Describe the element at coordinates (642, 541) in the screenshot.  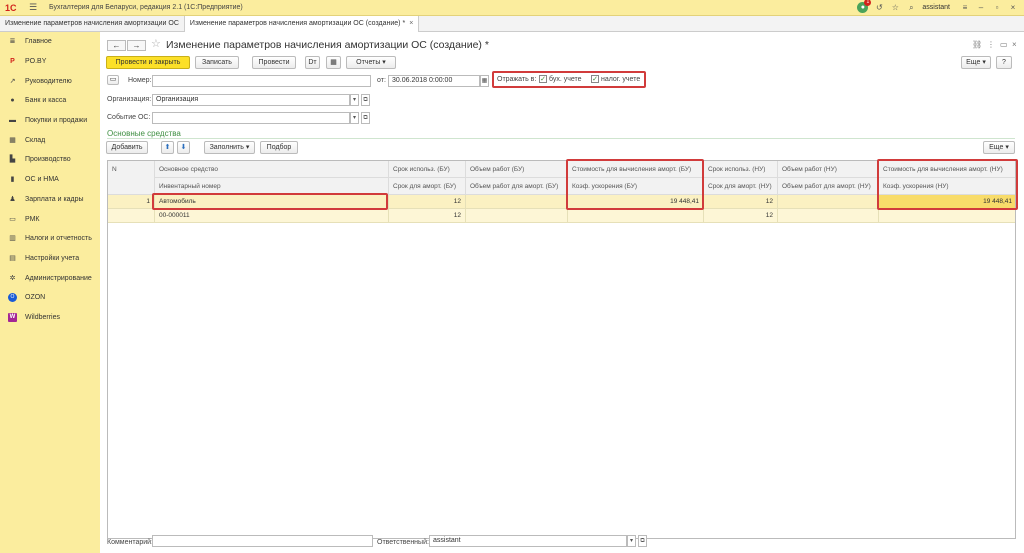
I see `responsible-open-icon: ⧉` at that location.